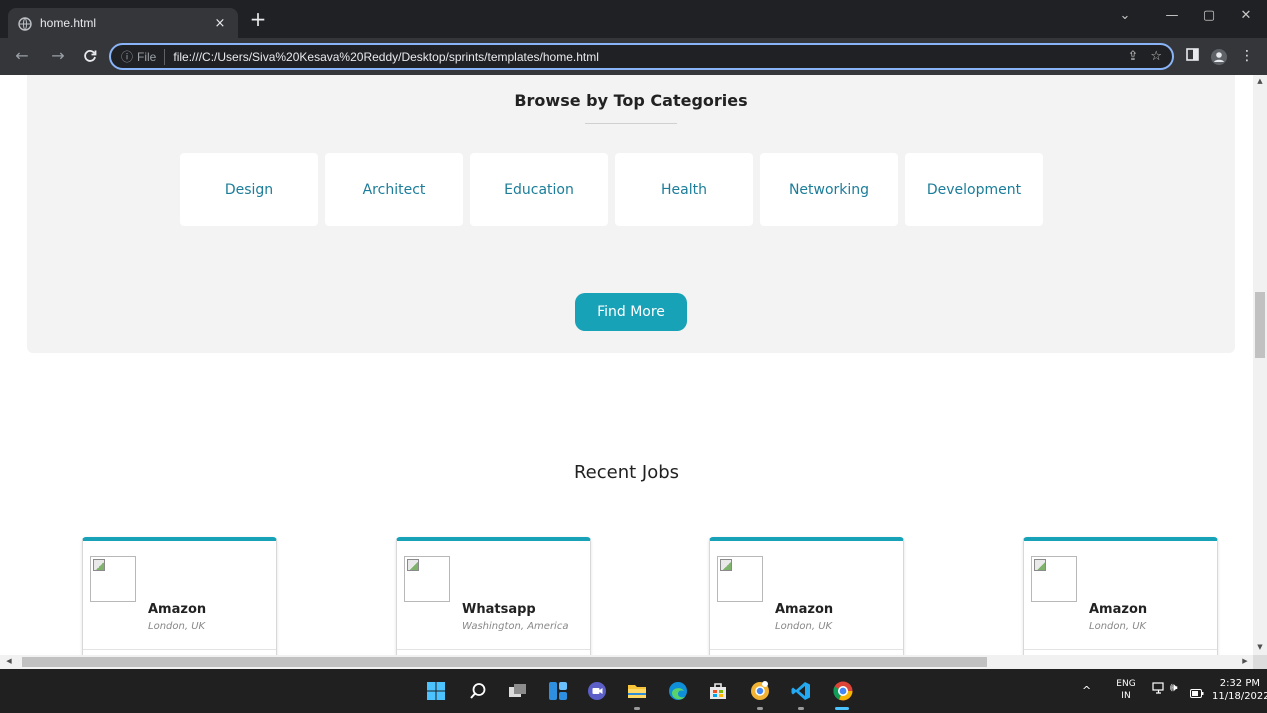 The image size is (1267, 713). I want to click on language-indicator: ENG IN, so click(1126, 690).